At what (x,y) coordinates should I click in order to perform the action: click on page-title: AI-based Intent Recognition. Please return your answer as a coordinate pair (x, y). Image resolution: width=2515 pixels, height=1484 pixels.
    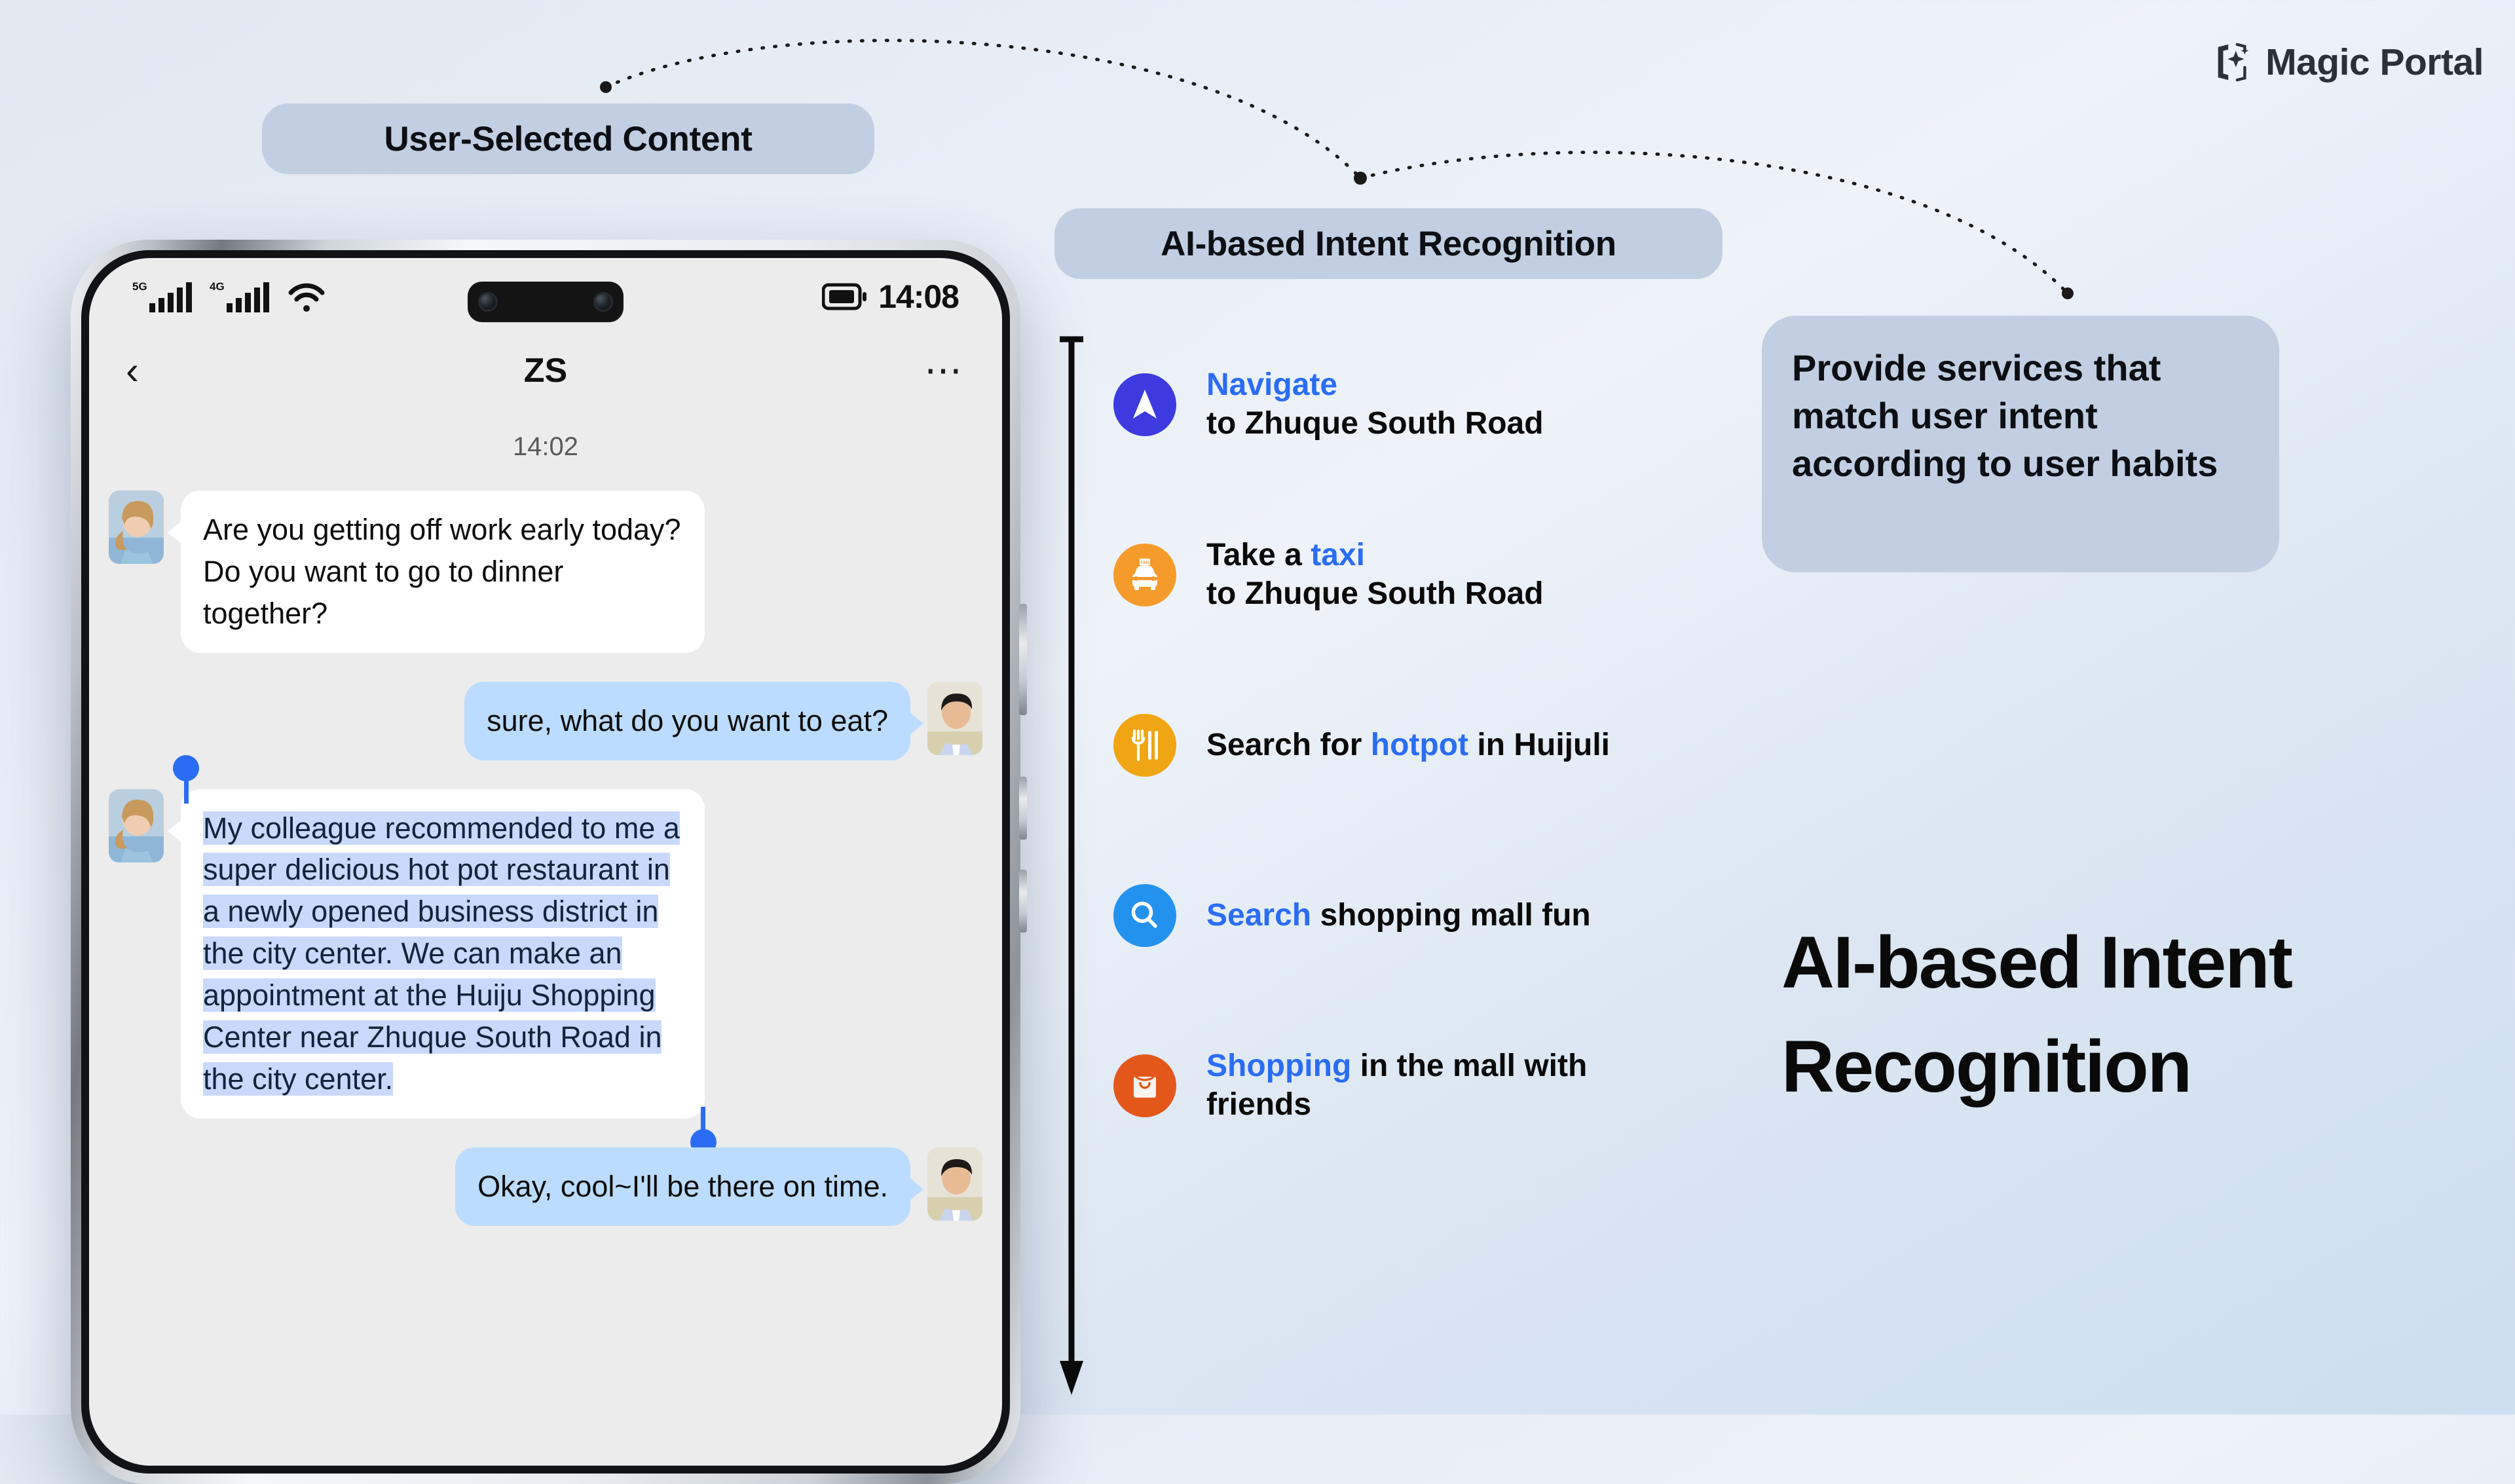
    Looking at the image, I should click on (2037, 1014).